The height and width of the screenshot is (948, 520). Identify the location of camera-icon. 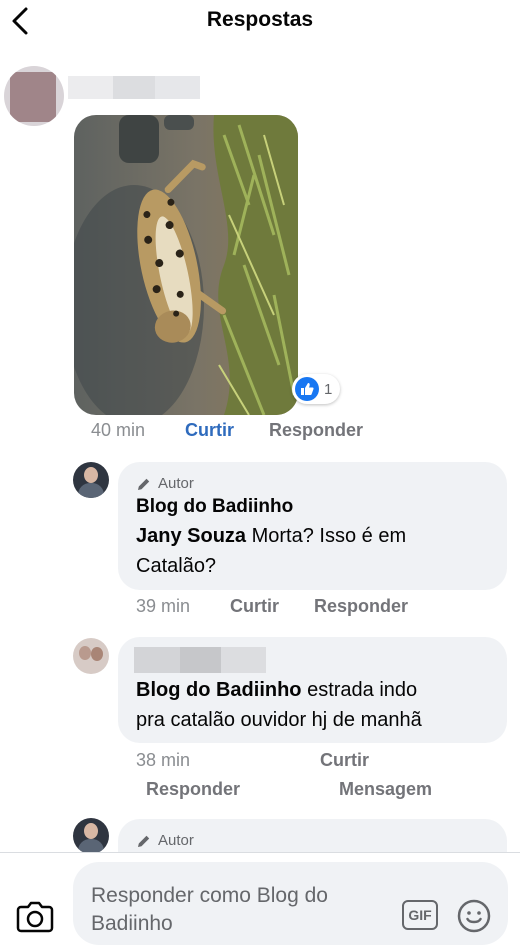
(35, 917).